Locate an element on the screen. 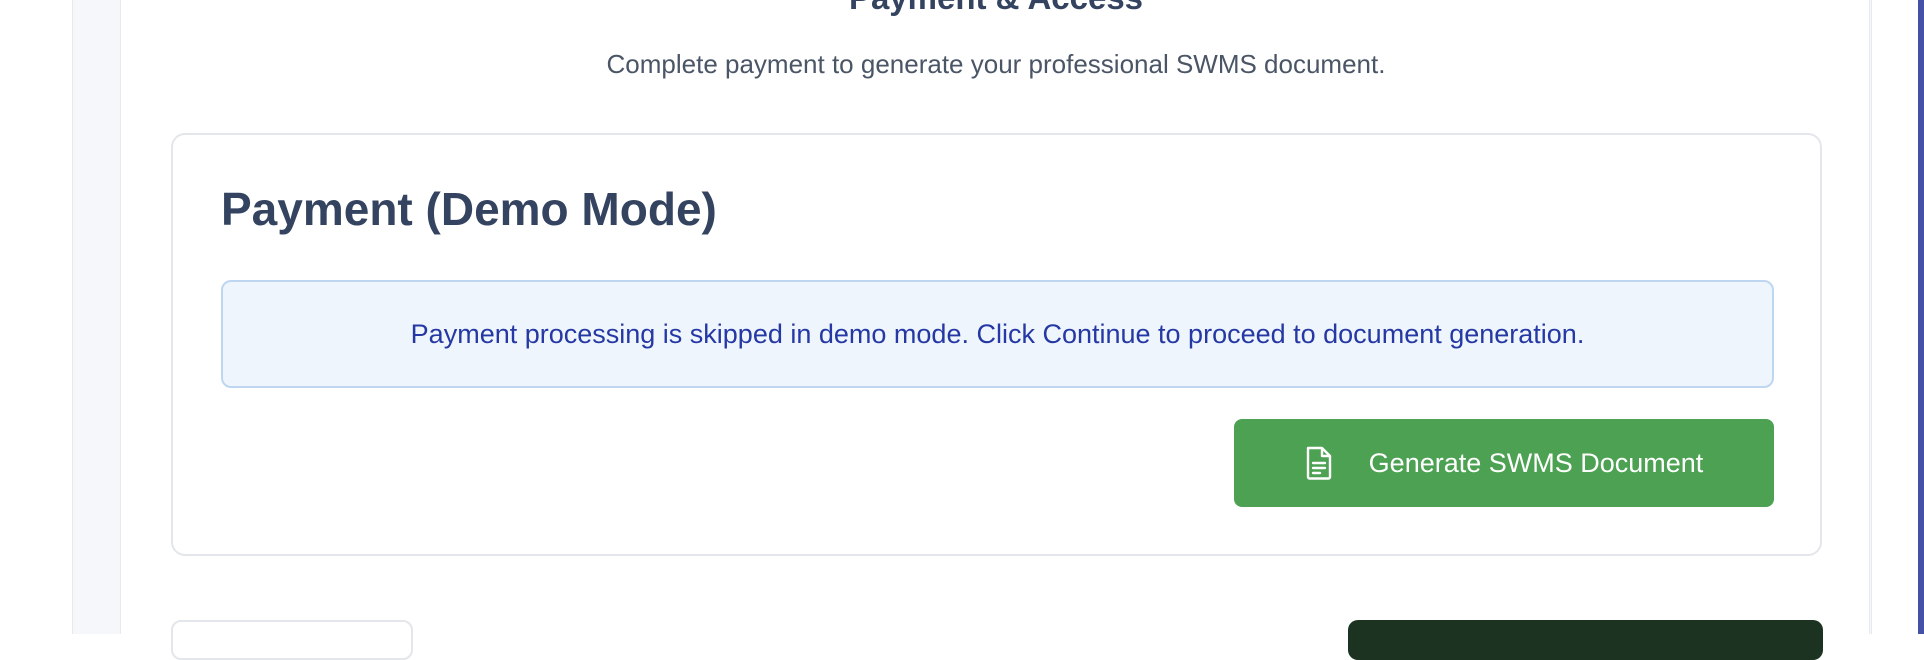  scroll-edge-accent is located at coordinates (1921, 317).